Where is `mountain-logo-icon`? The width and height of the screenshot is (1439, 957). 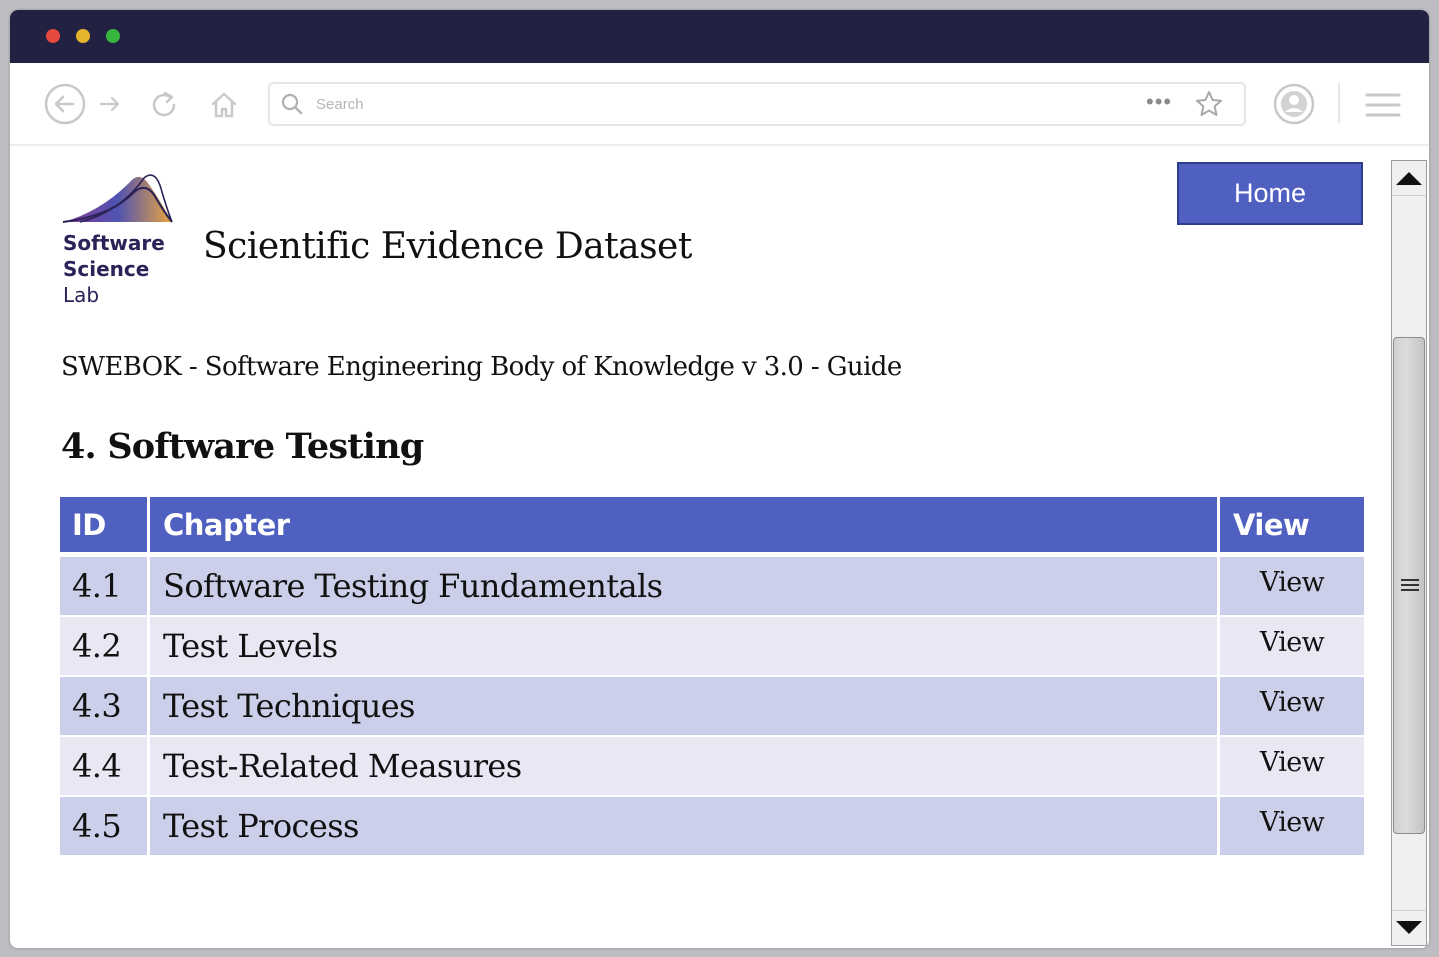 mountain-logo-icon is located at coordinates (117, 198).